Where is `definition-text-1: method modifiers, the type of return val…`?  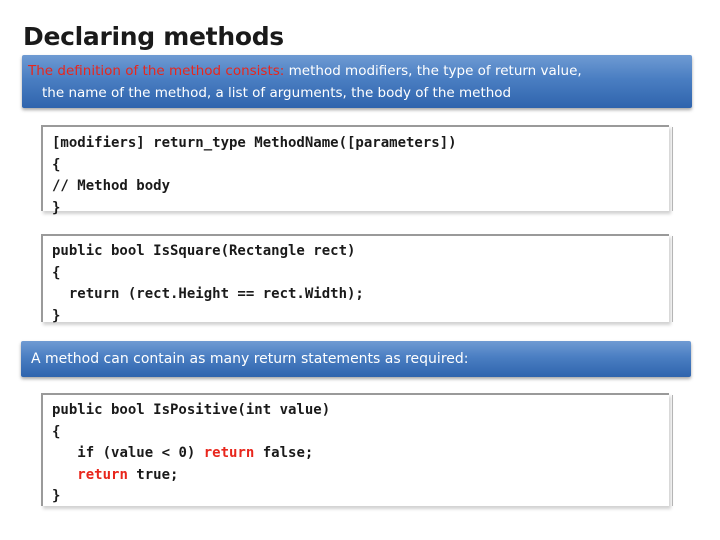
definition-text-1: method modifiers, the type of return val… is located at coordinates (433, 71).